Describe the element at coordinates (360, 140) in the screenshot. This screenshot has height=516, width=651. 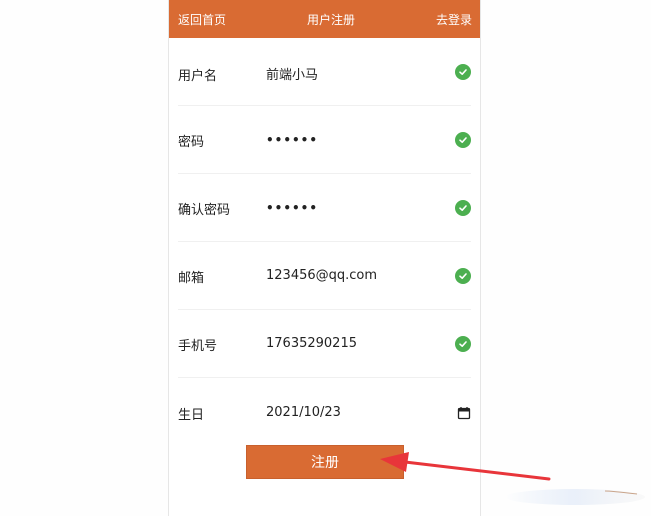
I see `password-input: ••••••` at that location.